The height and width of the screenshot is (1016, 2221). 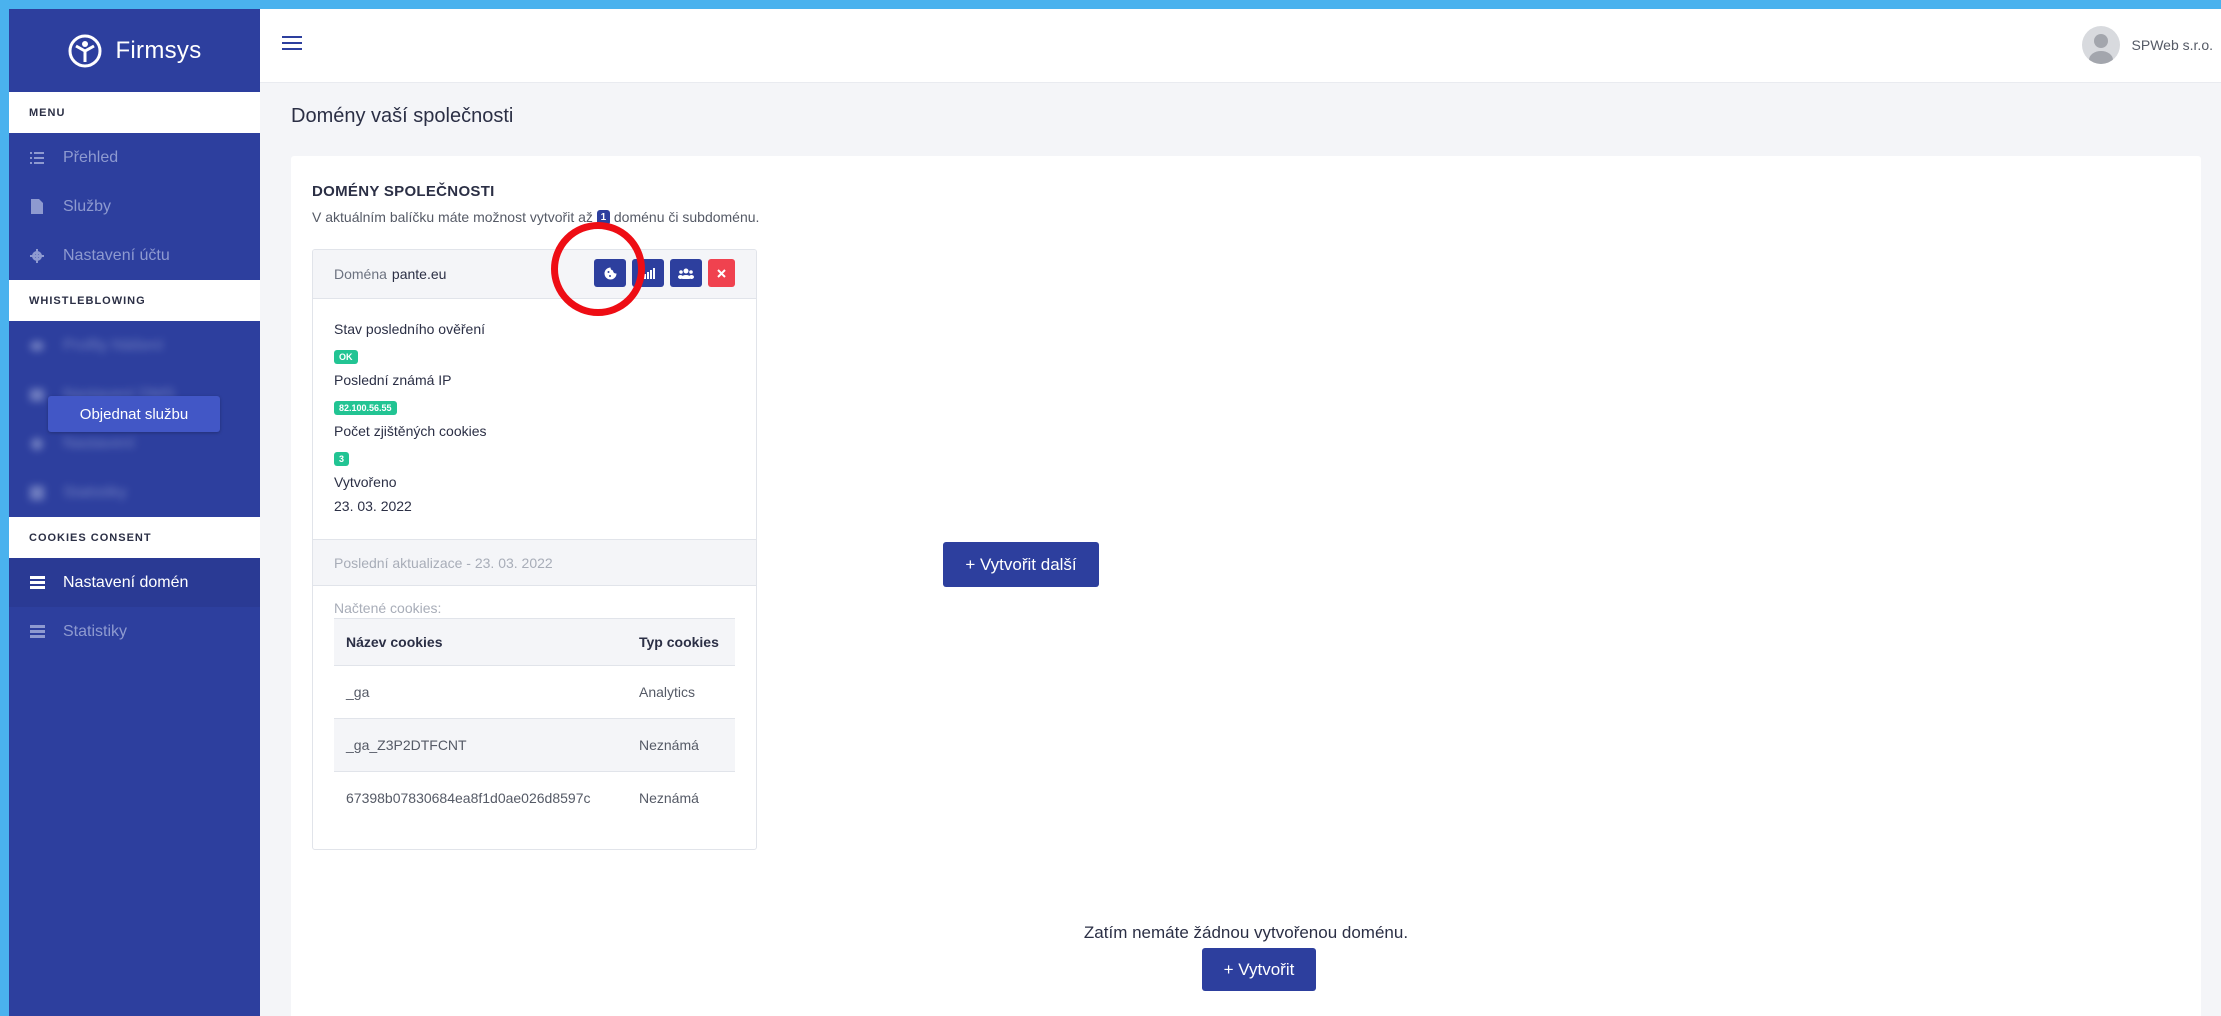 I want to click on avatar, so click(x=2100, y=45).